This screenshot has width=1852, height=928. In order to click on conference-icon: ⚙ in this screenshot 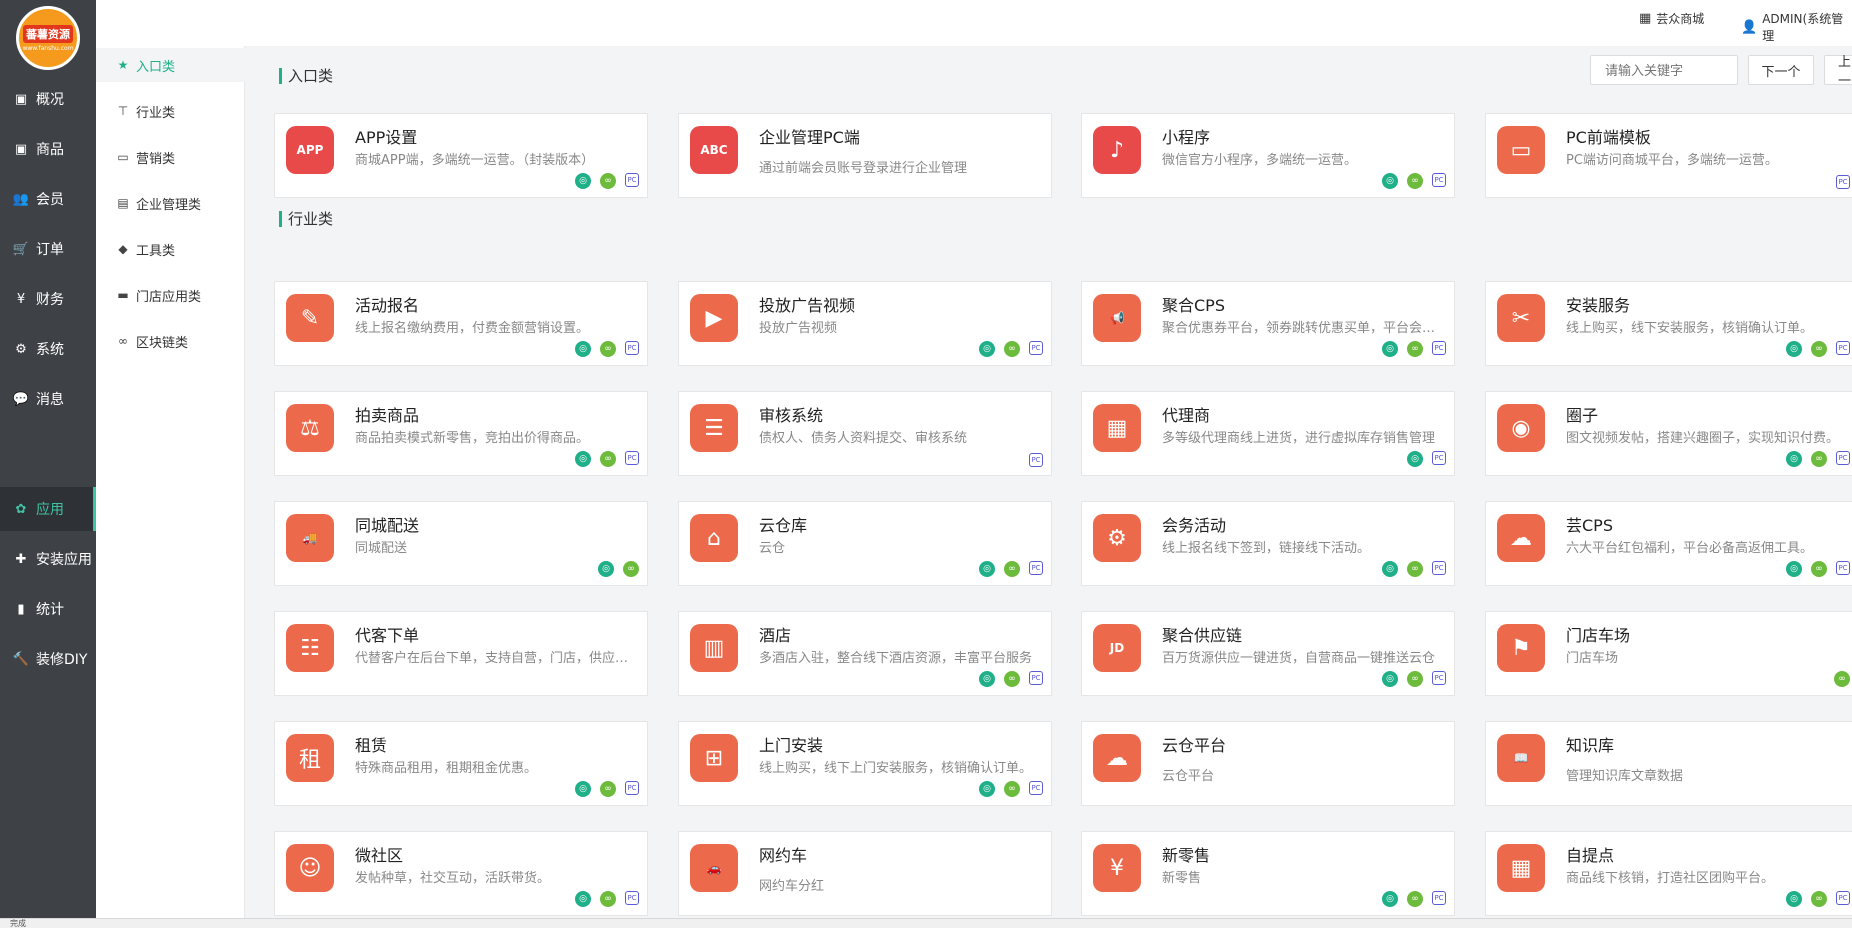, I will do `click(1117, 538)`.